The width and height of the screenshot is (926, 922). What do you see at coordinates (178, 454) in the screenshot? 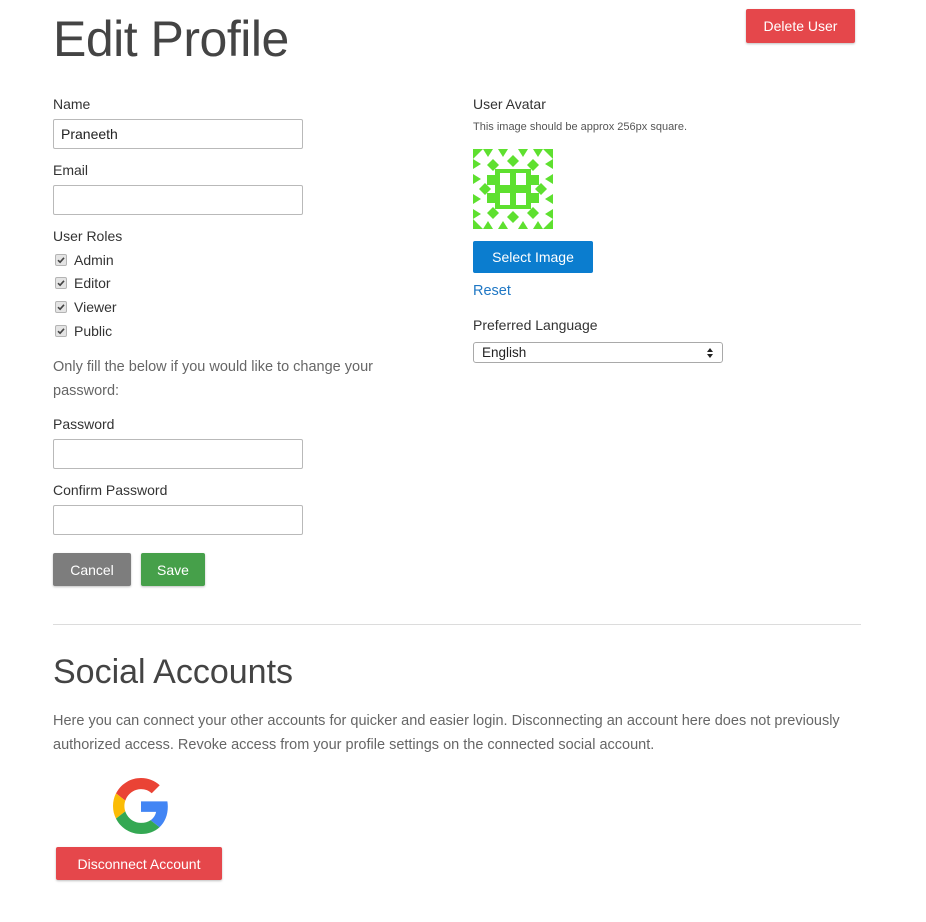
I see `password-field` at bounding box center [178, 454].